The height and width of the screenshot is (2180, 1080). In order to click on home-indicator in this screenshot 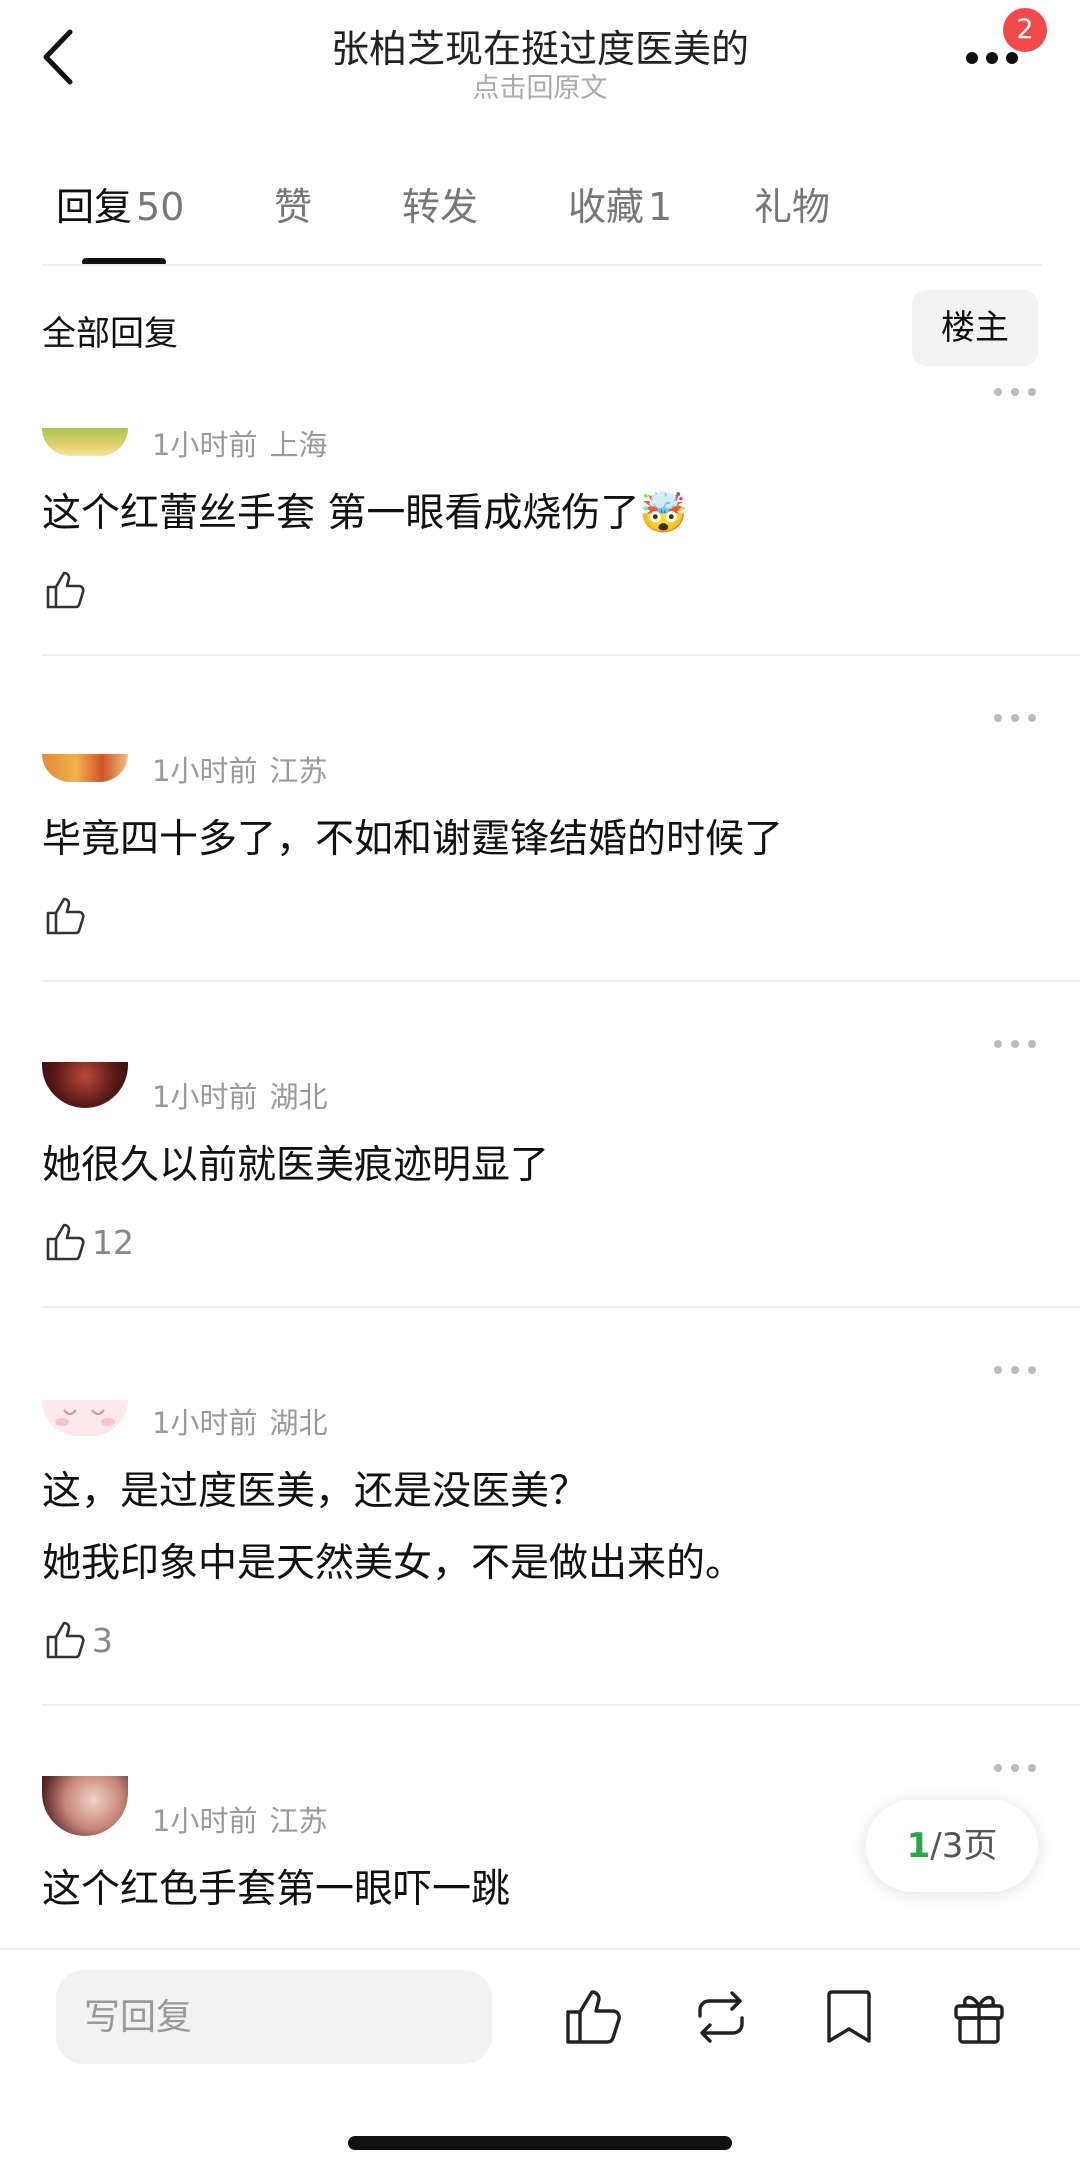, I will do `click(540, 2143)`.